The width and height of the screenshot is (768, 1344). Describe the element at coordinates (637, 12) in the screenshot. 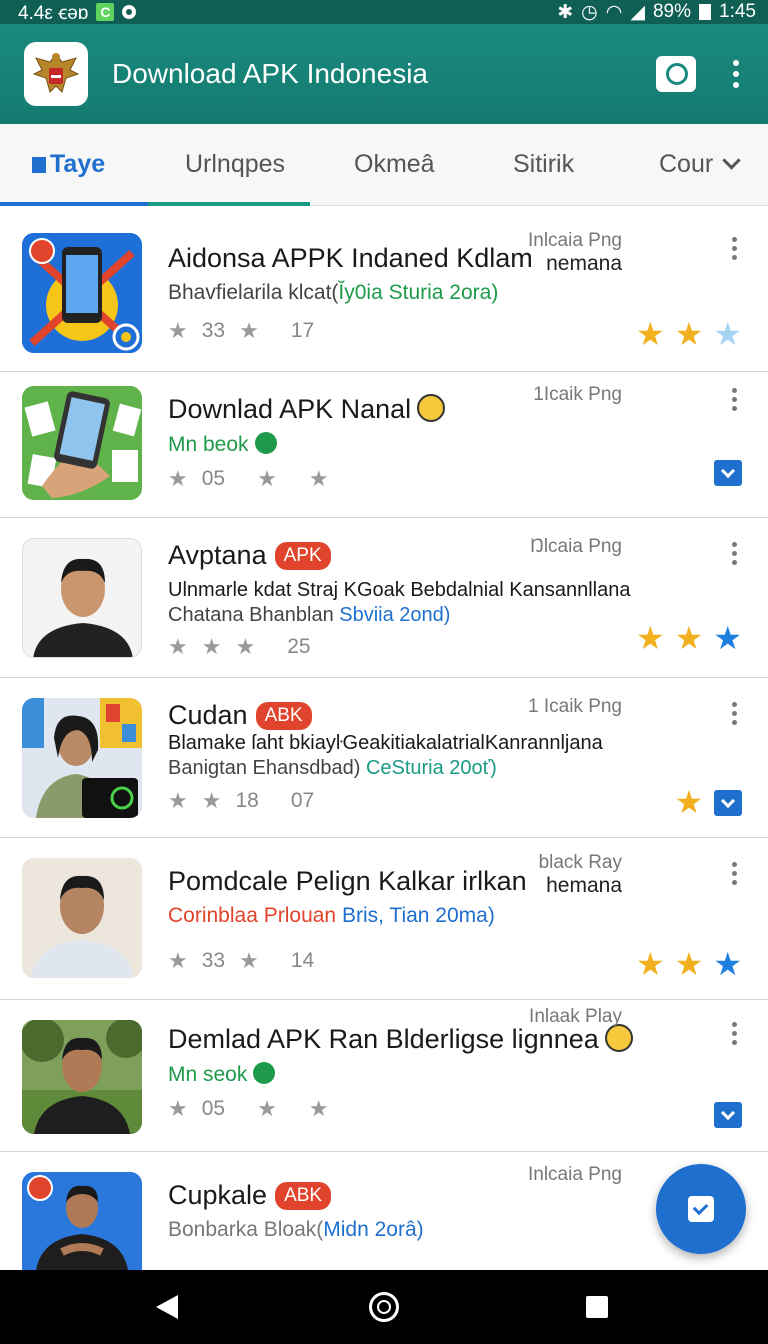

I see `signal-icon: ◢` at that location.